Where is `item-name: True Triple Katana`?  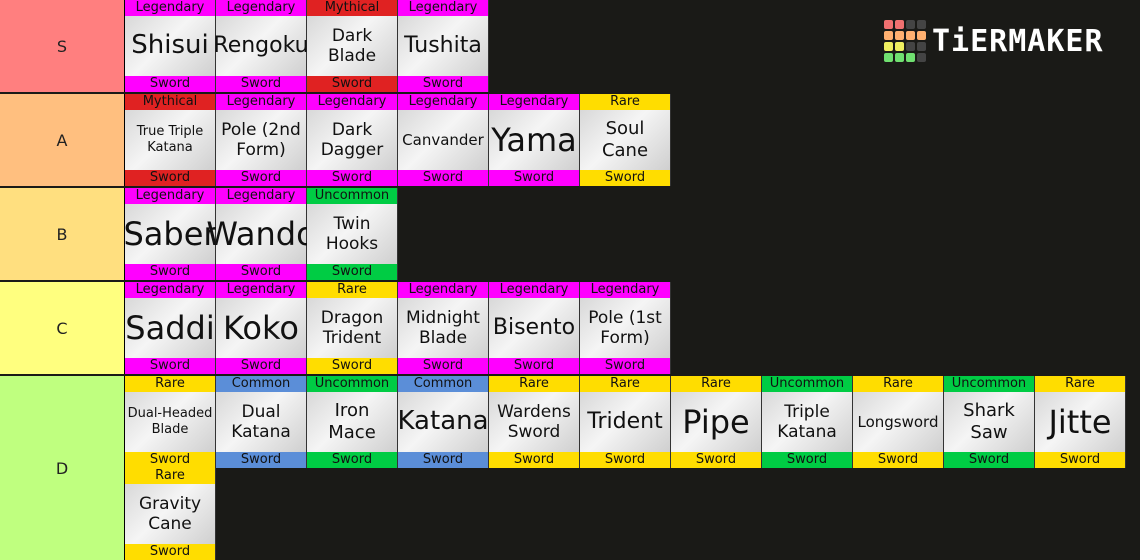
item-name: True Triple Katana is located at coordinates (170, 140).